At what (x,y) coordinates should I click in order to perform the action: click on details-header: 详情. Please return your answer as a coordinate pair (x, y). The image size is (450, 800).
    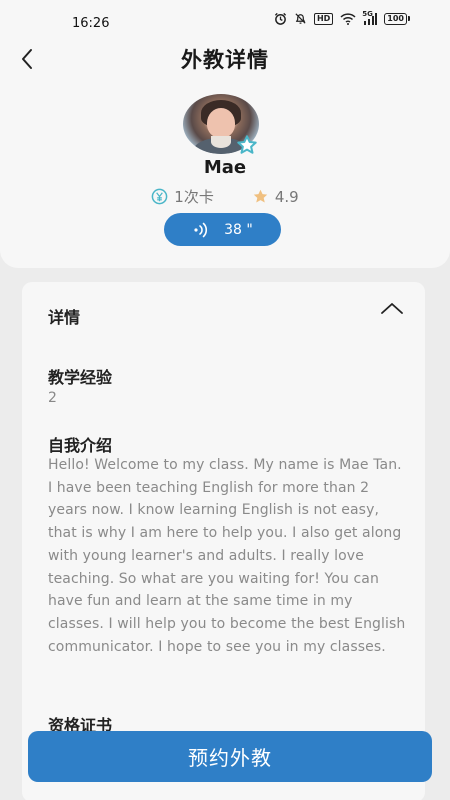
    Looking at the image, I should click on (64, 317).